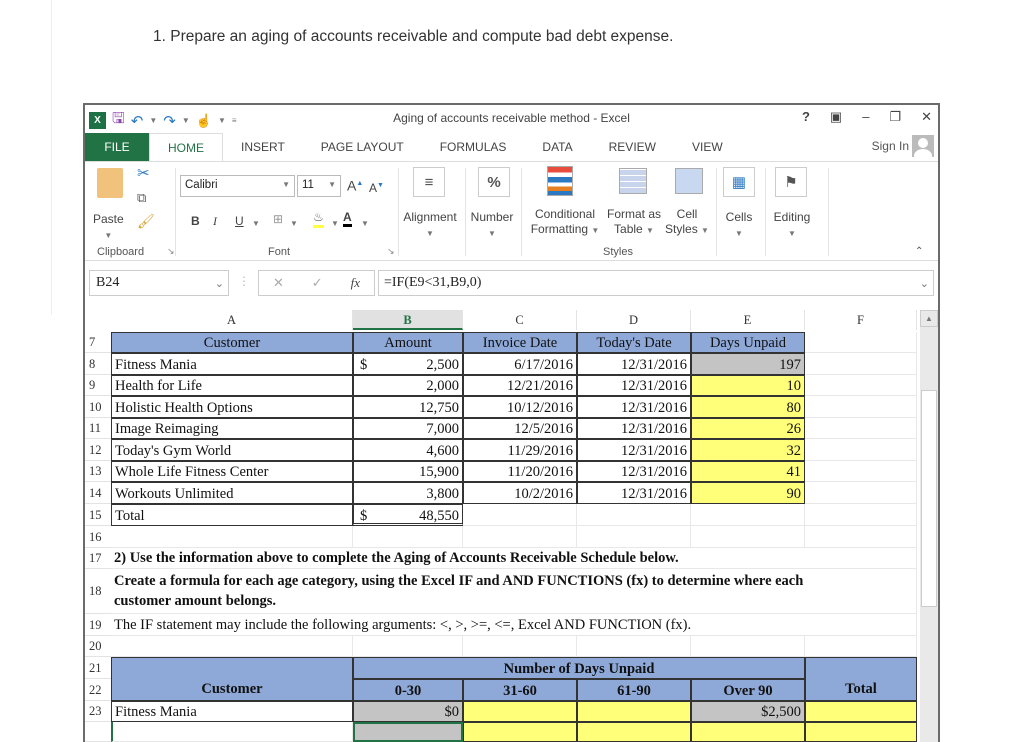  I want to click on cell-styles-icon, so click(689, 181).